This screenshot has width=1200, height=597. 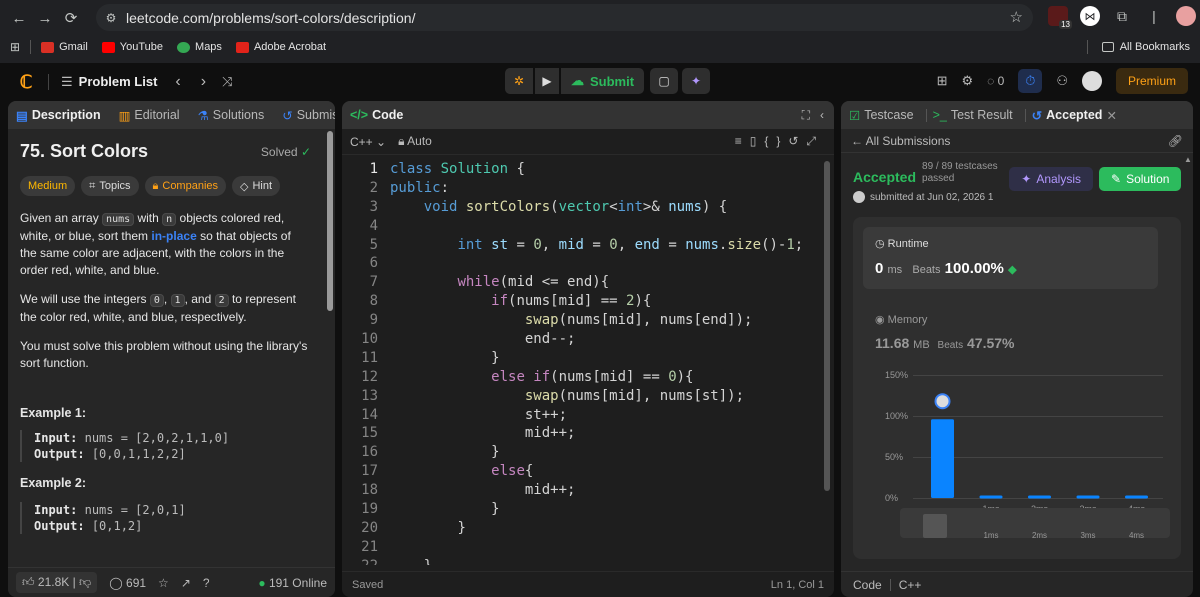 I want to click on code-line: 18 mid++;, so click(x=588, y=490).